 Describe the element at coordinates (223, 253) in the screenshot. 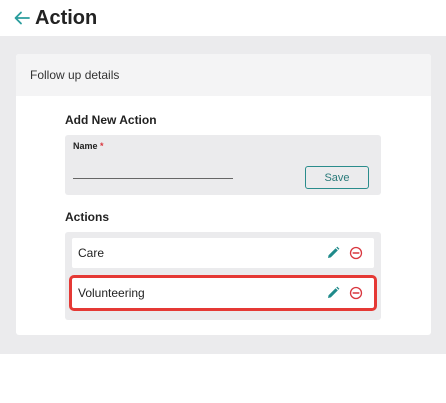

I see `action-item-care: Care` at that location.